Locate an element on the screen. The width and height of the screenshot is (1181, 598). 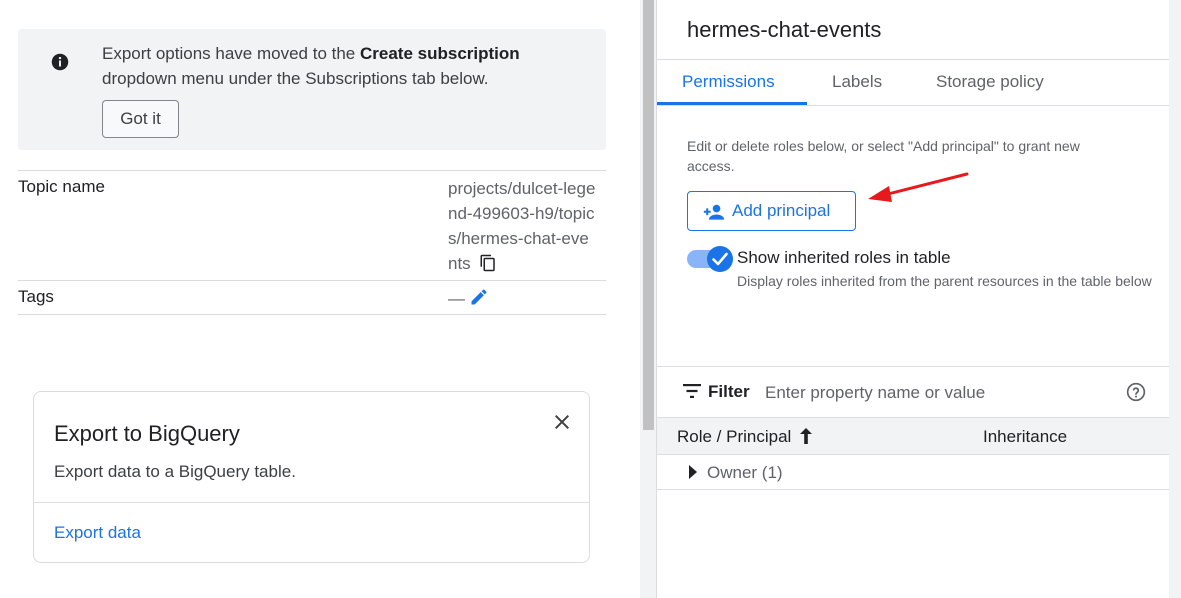
property-label: Topic name is located at coordinates (61, 186).